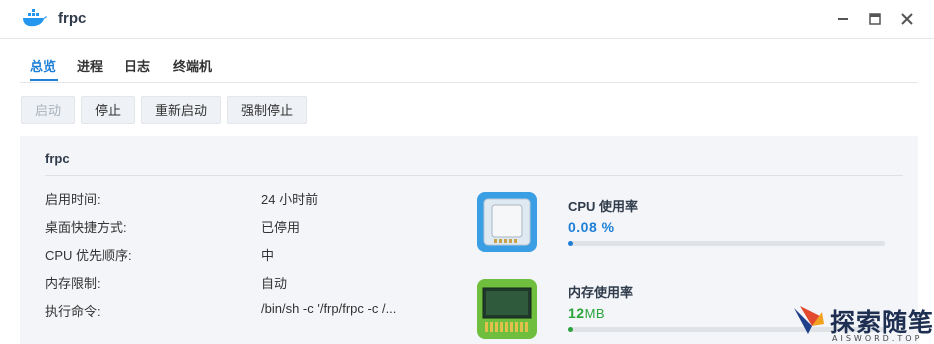  What do you see at coordinates (73, 199) in the screenshot?
I see `info-label: 启用时间:` at bounding box center [73, 199].